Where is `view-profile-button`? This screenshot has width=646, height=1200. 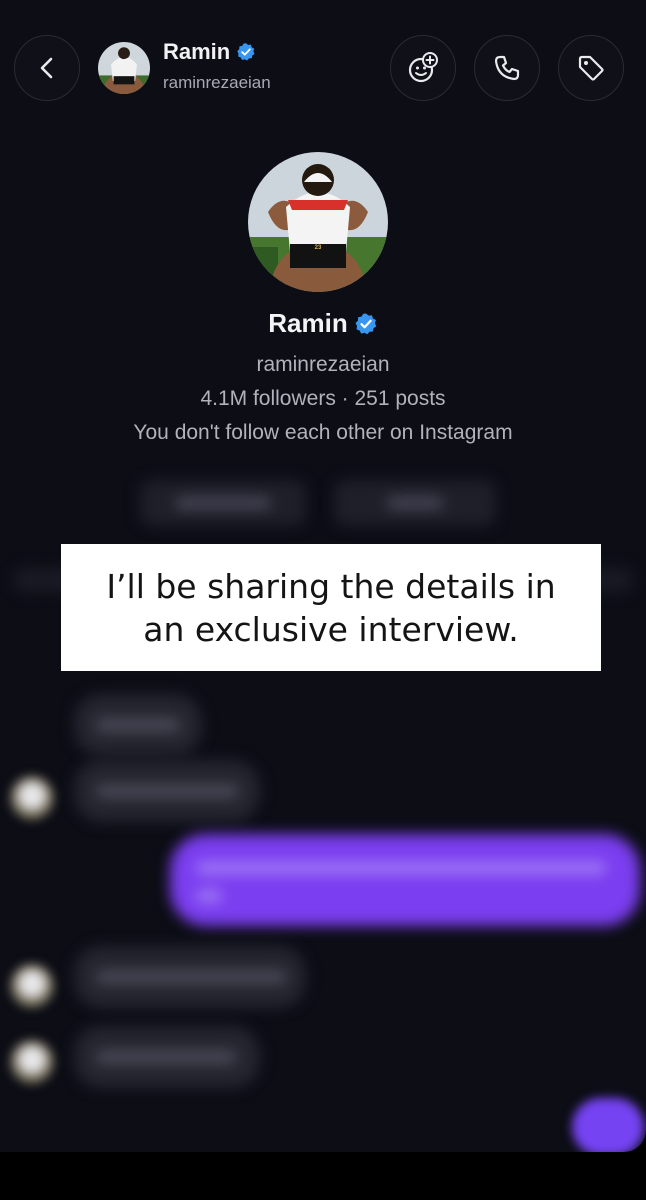
view-profile-button is located at coordinates (223, 503).